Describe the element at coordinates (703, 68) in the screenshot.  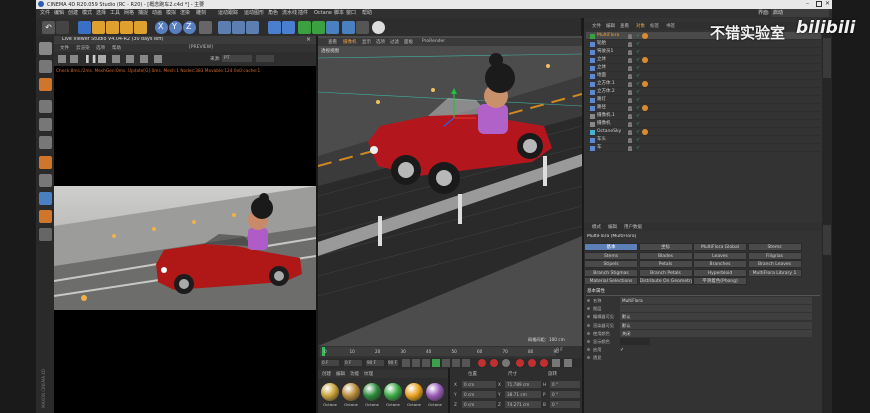
I see `object-row: 立体 ✓` at that location.